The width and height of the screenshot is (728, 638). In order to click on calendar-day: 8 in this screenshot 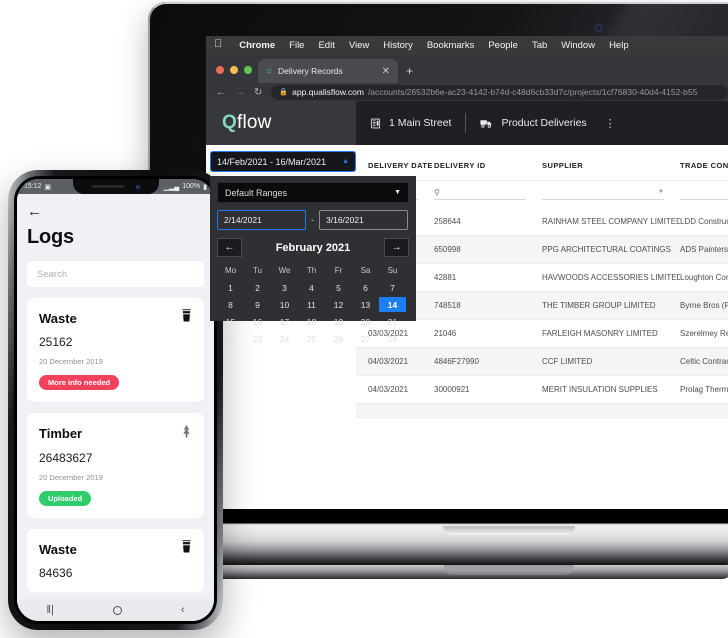, I will do `click(230, 304)`.